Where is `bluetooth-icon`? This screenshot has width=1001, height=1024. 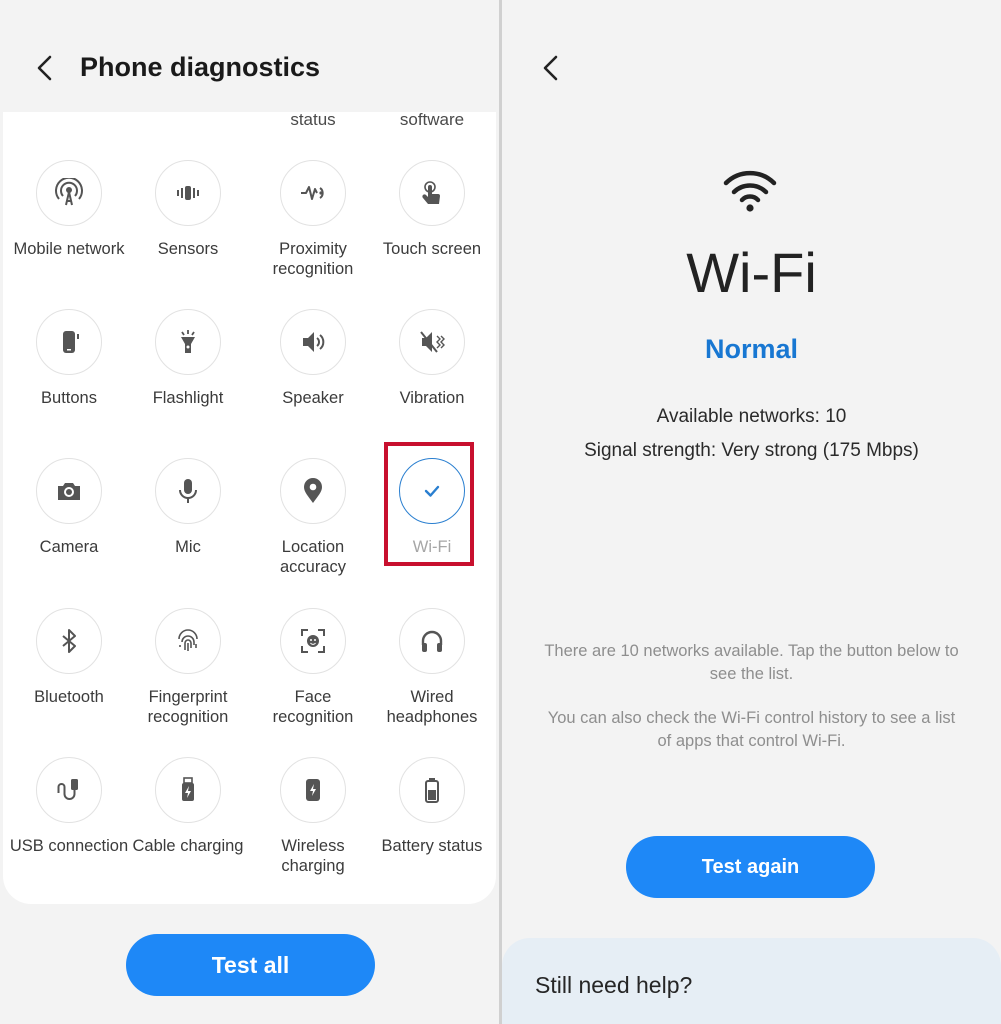 bluetooth-icon is located at coordinates (69, 641).